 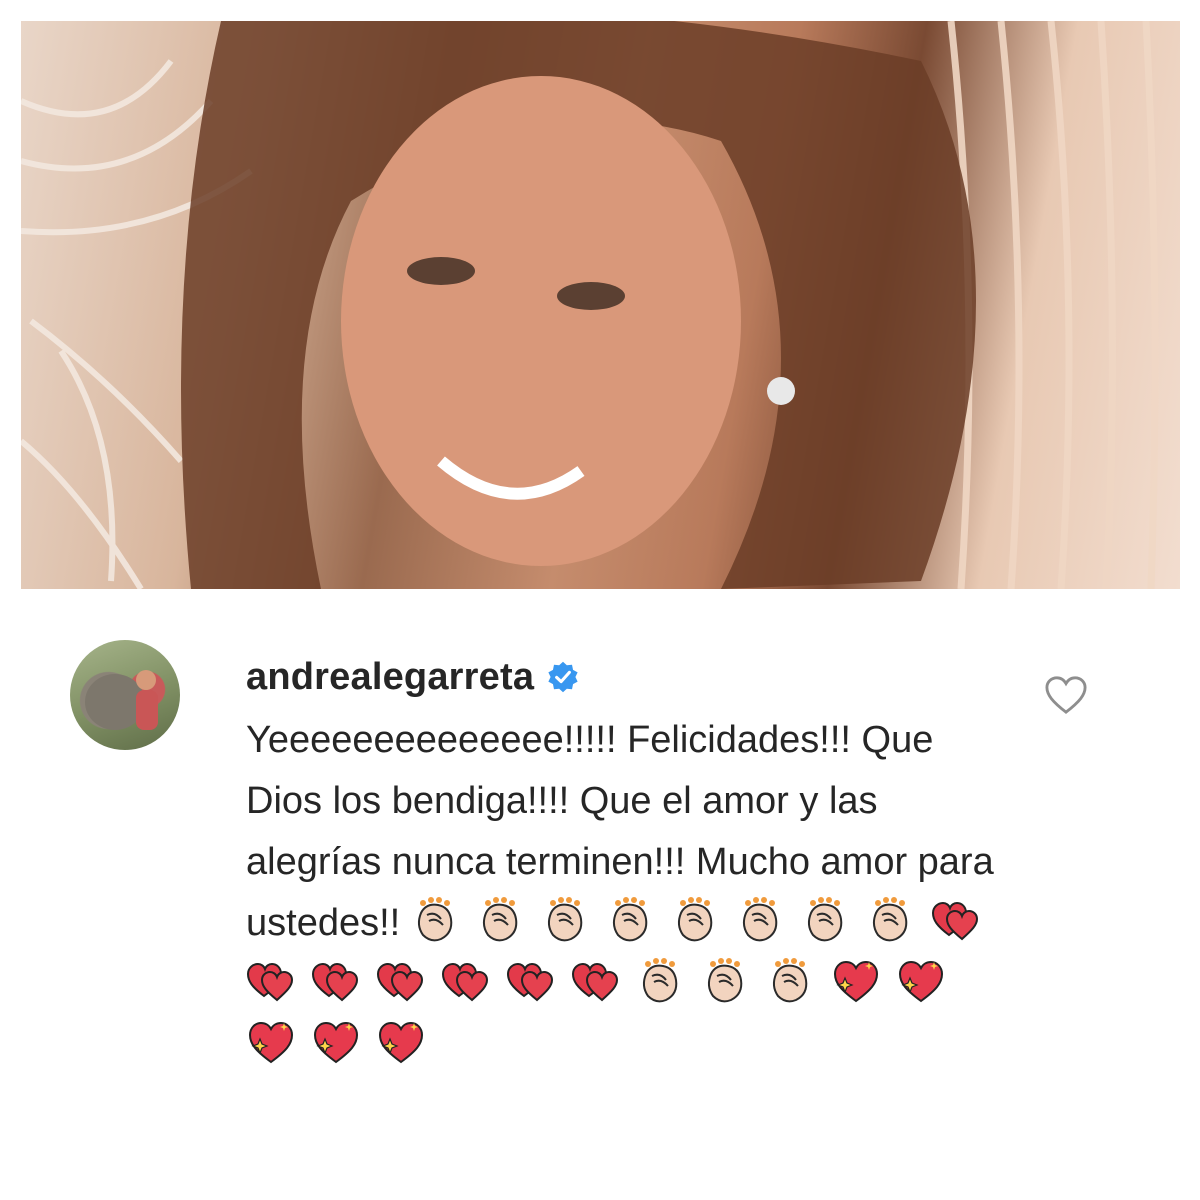 I want to click on avatar, so click(x=125, y=695).